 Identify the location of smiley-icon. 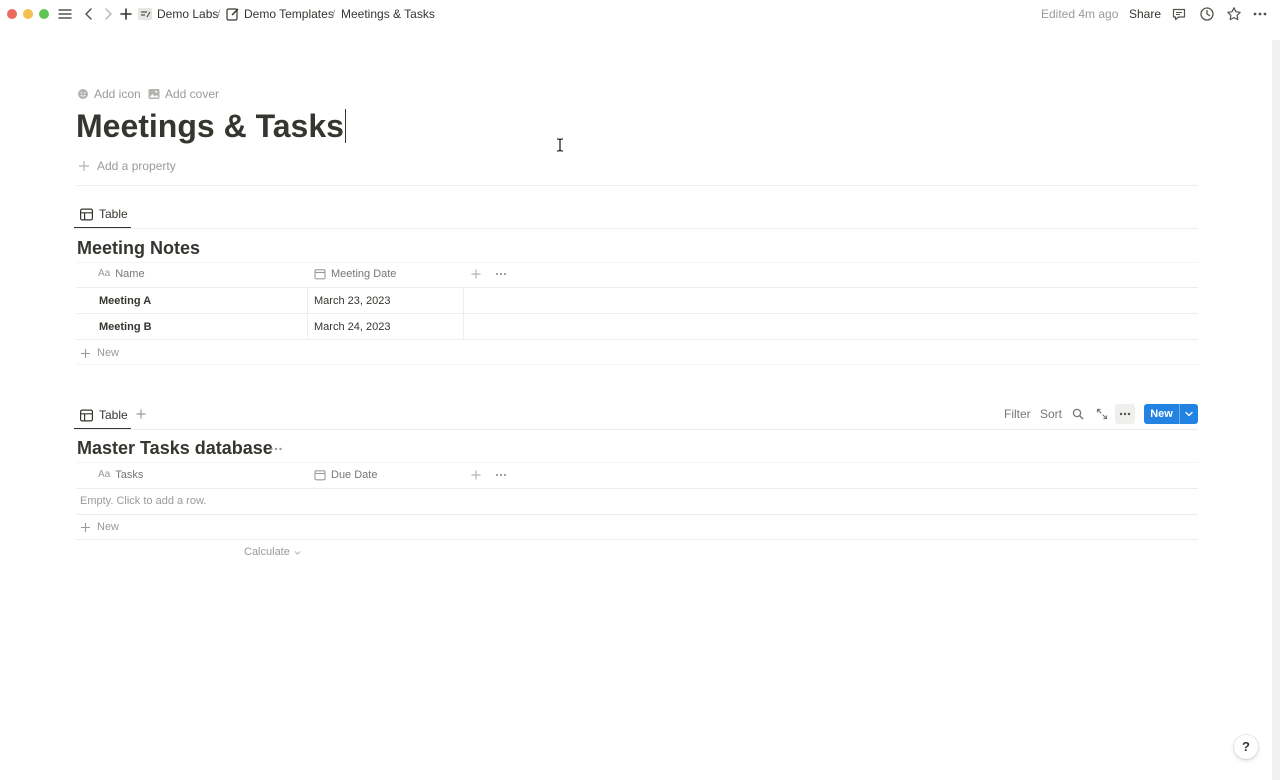
(83, 94).